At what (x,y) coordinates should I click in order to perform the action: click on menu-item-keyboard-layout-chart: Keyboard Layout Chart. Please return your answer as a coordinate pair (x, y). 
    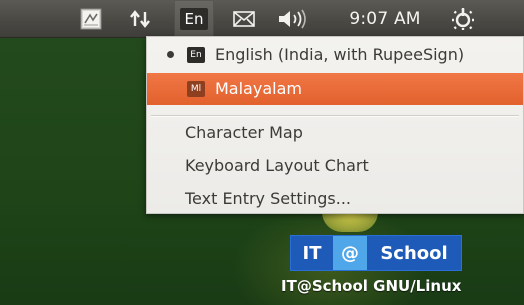
    Looking at the image, I should click on (335, 166).